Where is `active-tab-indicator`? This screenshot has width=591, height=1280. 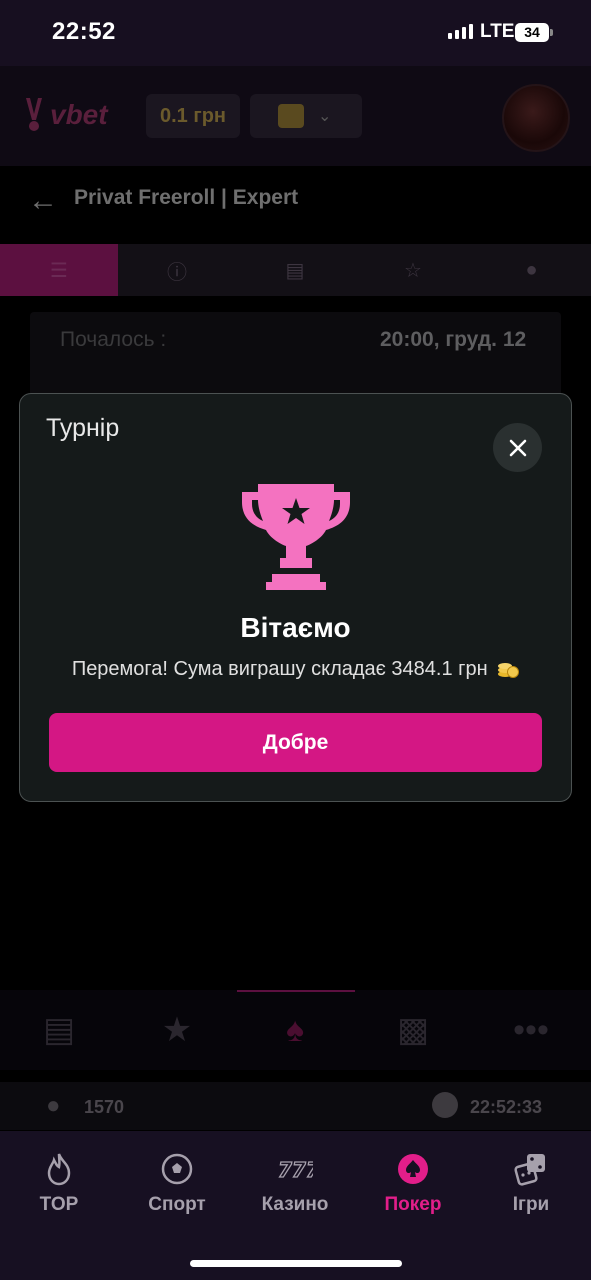 active-tab-indicator is located at coordinates (296, 991).